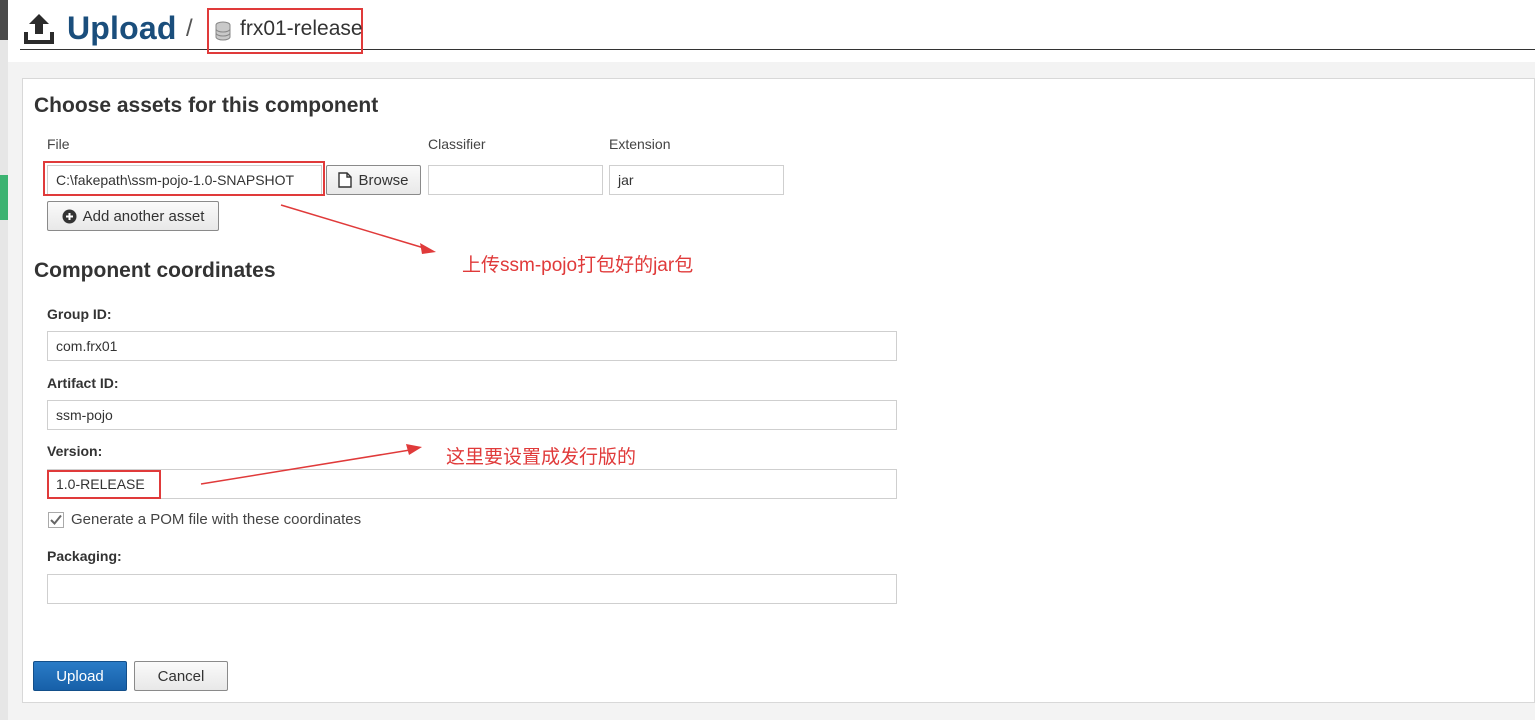  What do you see at coordinates (69, 216) in the screenshot?
I see `plus-circle-icon` at bounding box center [69, 216].